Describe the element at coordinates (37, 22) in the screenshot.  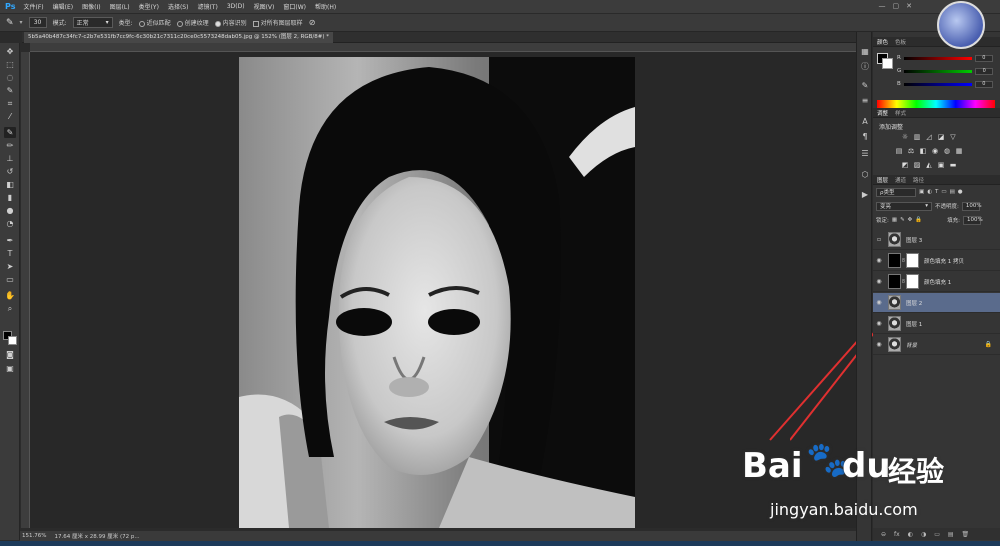
I see `brush-size-picker: 30` at that location.